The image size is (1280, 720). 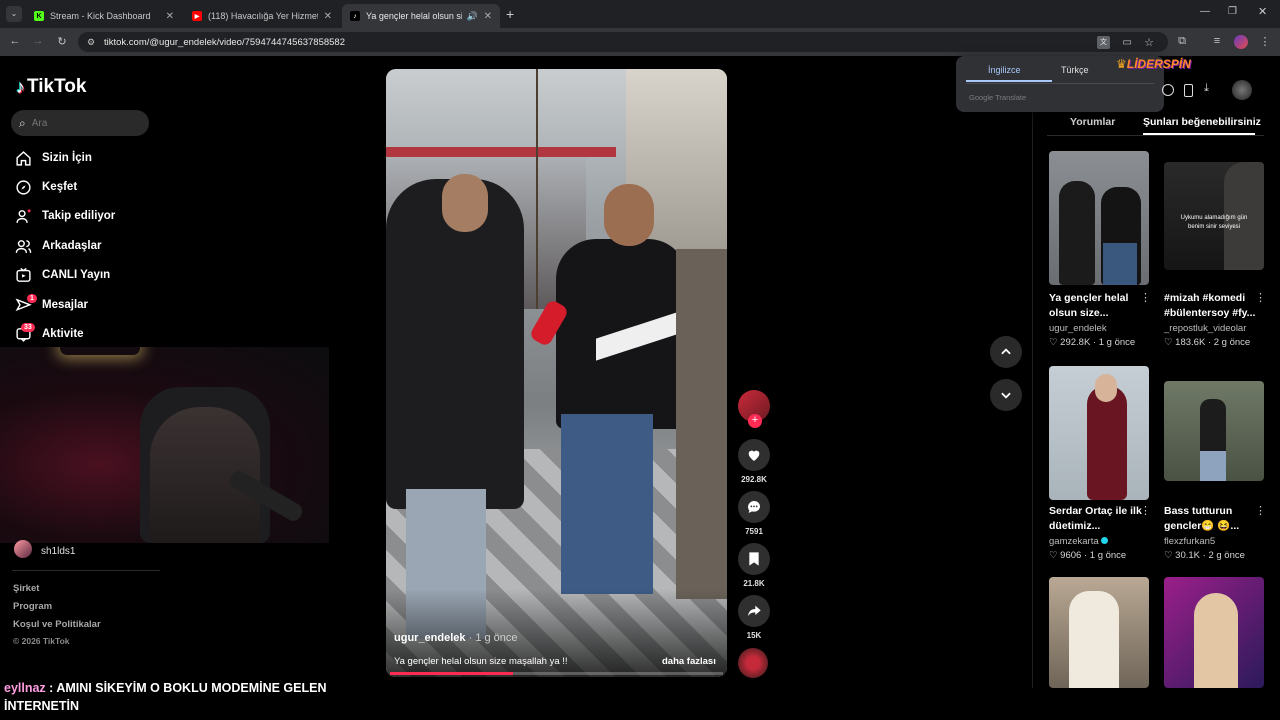 What do you see at coordinates (1214, 702) in the screenshot?
I see `speaker-icon: 🔈` at bounding box center [1214, 702].